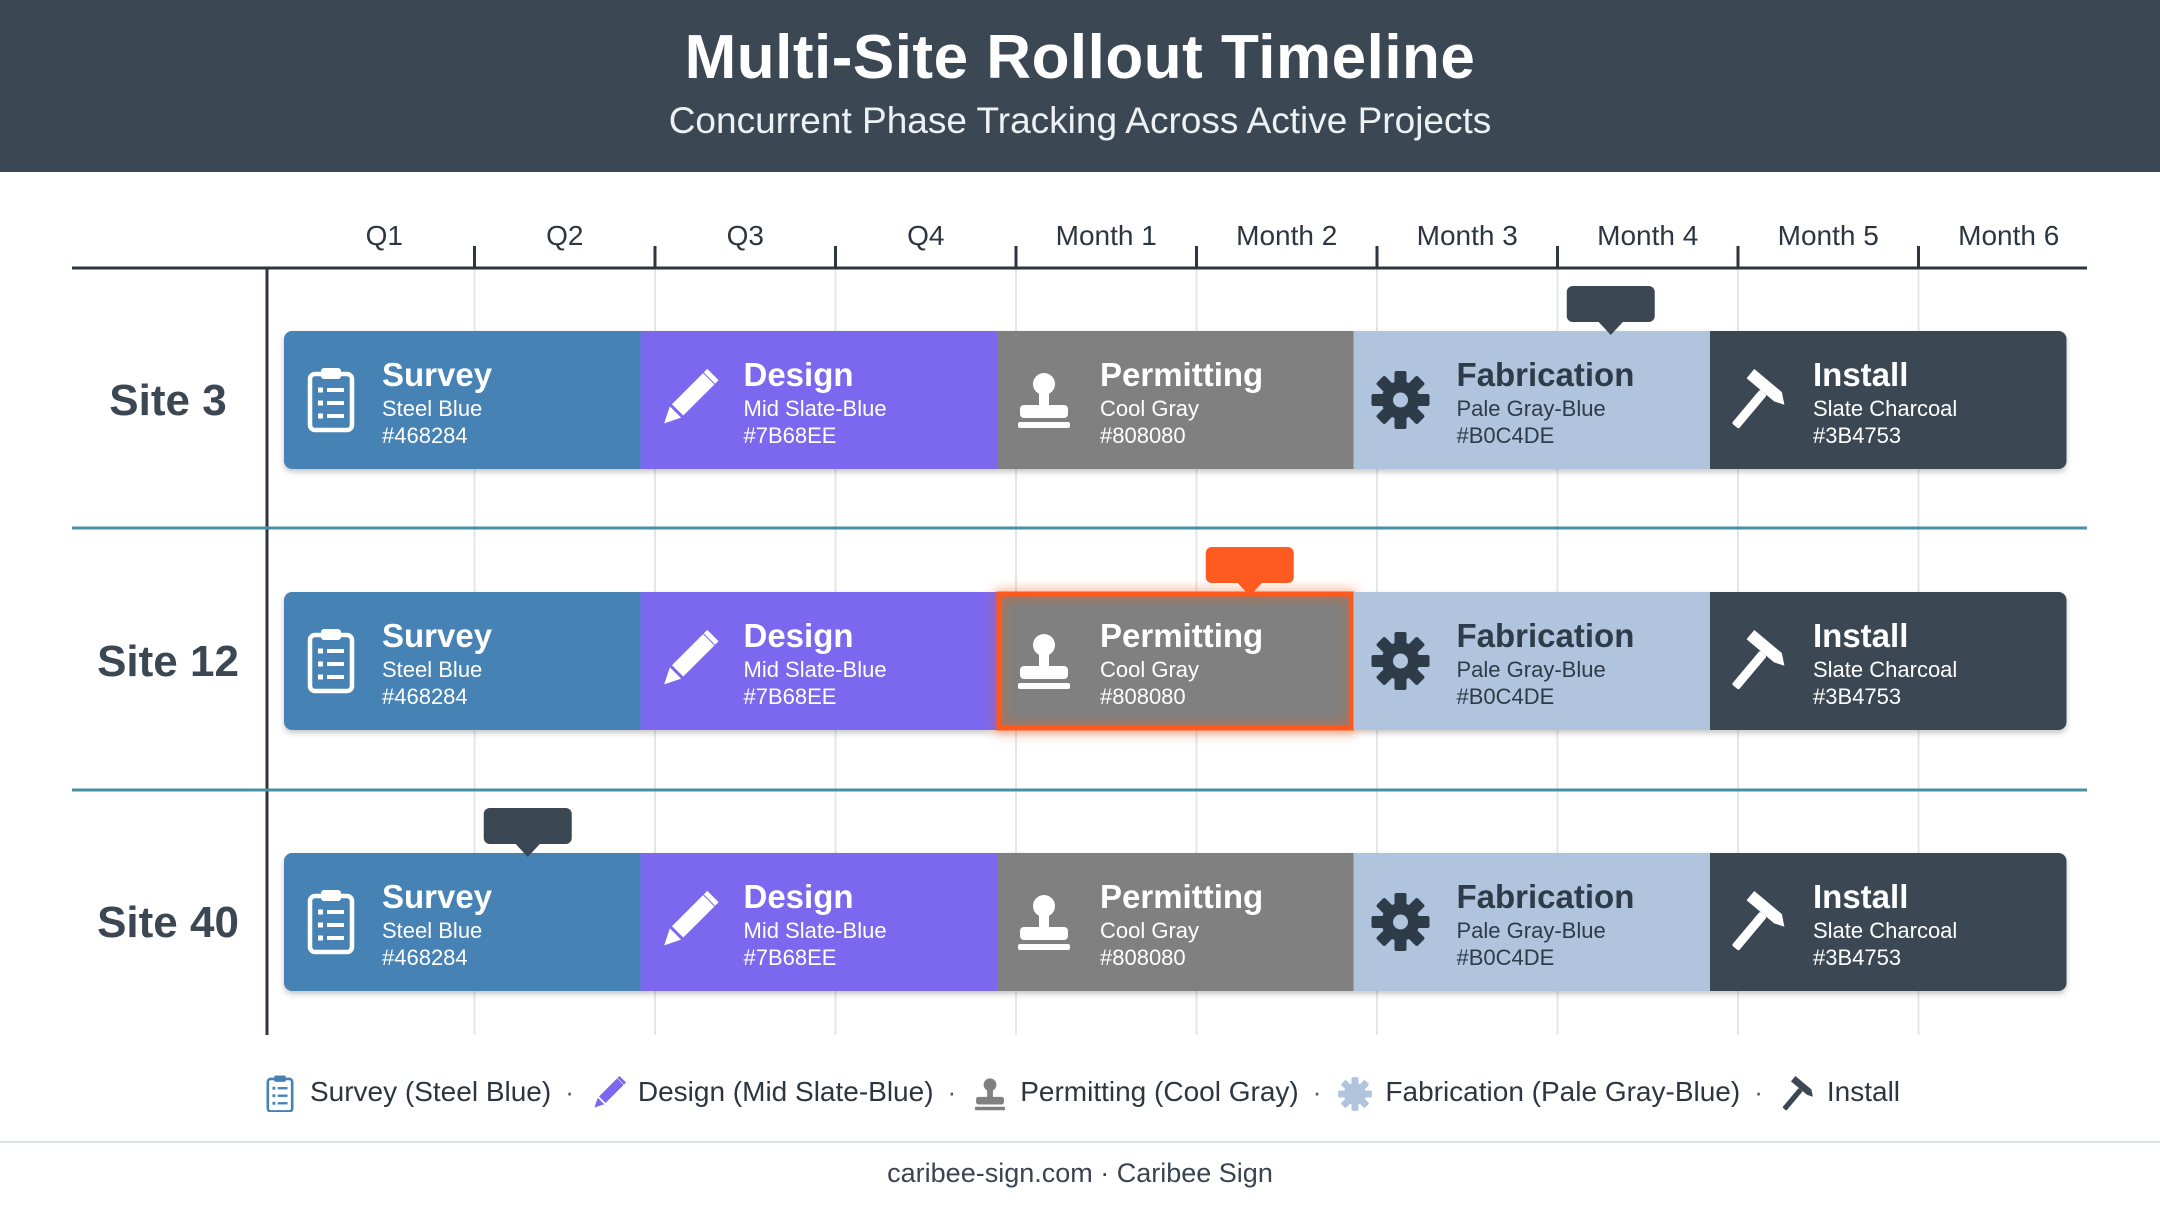 The image size is (2160, 1206). Describe the element at coordinates (2008, 235) in the screenshot. I see `column-header-label: Month 6` at that location.